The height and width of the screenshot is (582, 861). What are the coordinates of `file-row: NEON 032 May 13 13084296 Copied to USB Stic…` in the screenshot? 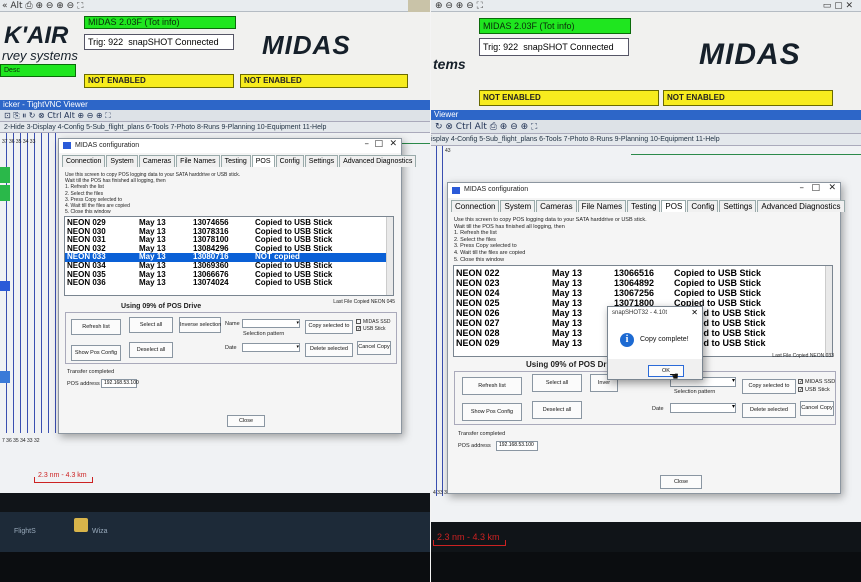 It's located at (229, 249).